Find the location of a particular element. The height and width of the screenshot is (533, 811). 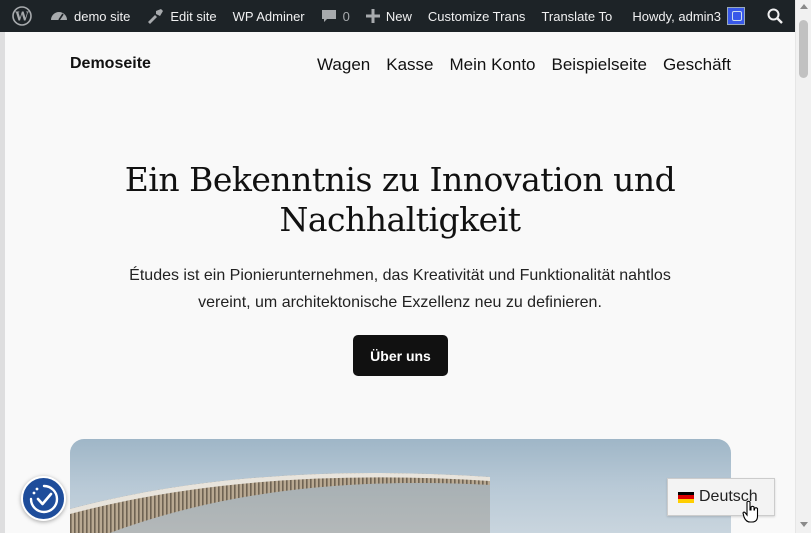

customize-label: Customize Trans is located at coordinates (476, 16).